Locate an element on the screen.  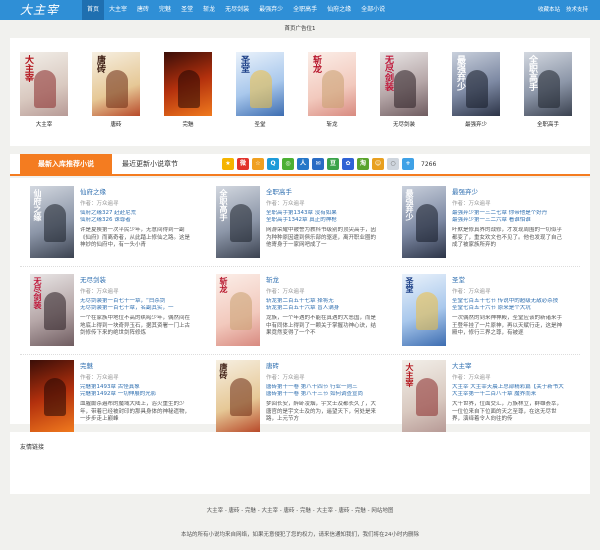
featured-book-name: 圣堂 is located at coordinates (260, 124).